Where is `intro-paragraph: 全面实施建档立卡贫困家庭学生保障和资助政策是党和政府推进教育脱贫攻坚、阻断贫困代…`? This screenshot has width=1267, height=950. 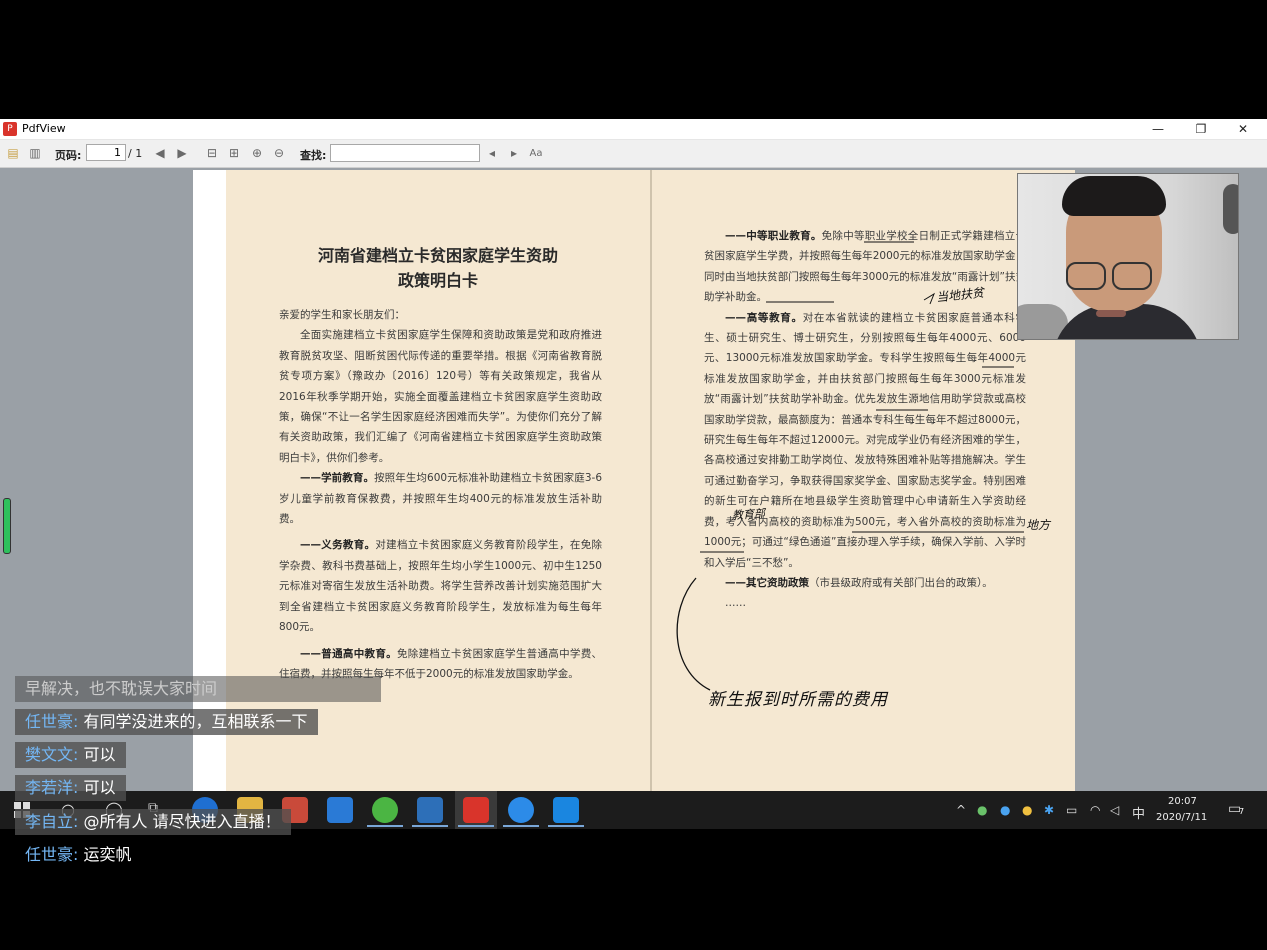 intro-paragraph: 全面实施建档立卡贫困家庭学生保障和资助政策是党和政府推进教育脱贫攻坚、阻断贫困代… is located at coordinates (440, 396).